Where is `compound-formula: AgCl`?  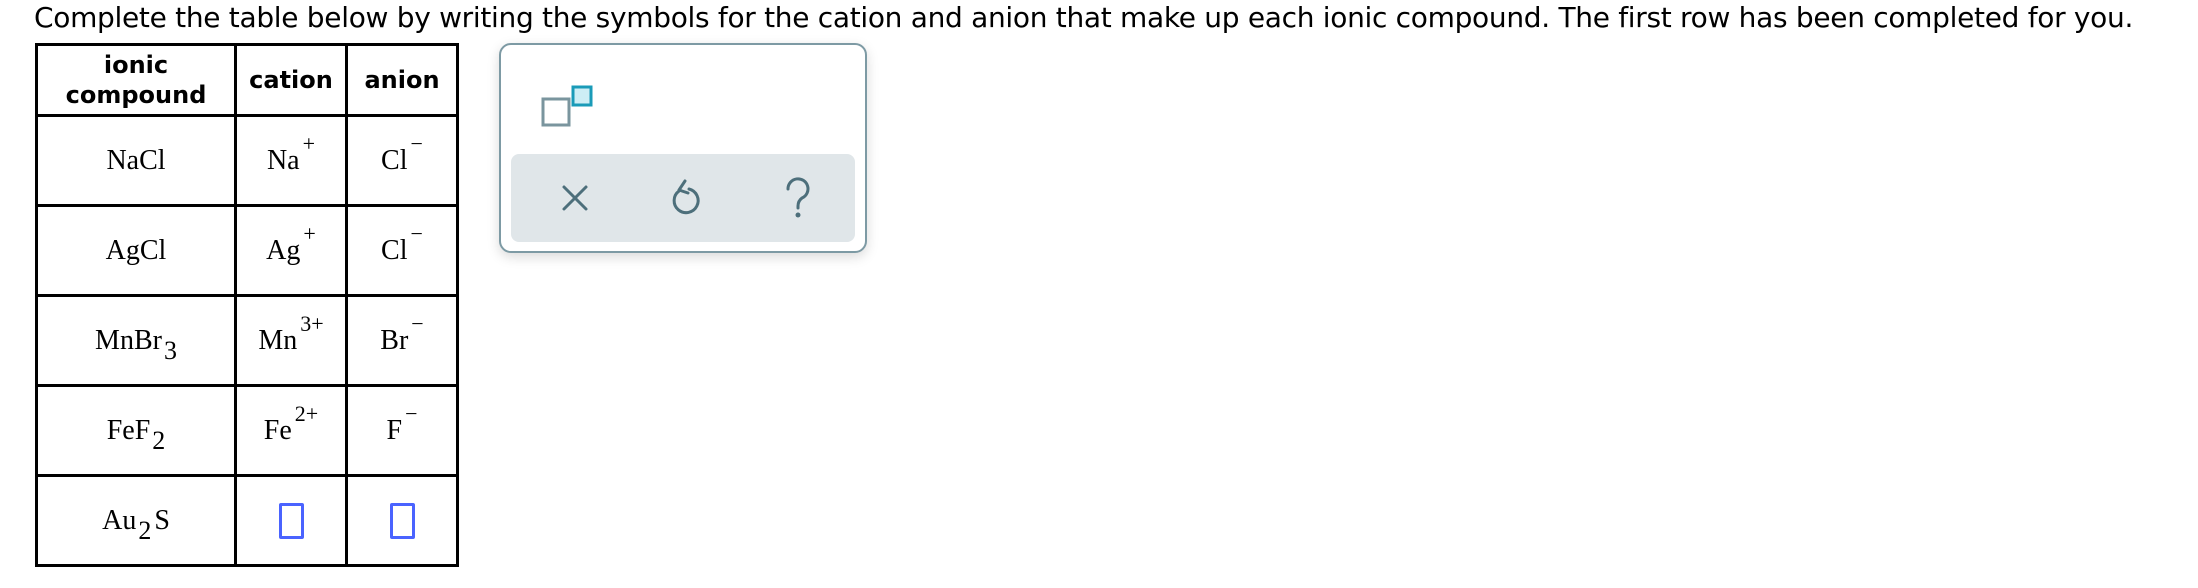 compound-formula: AgCl is located at coordinates (136, 251).